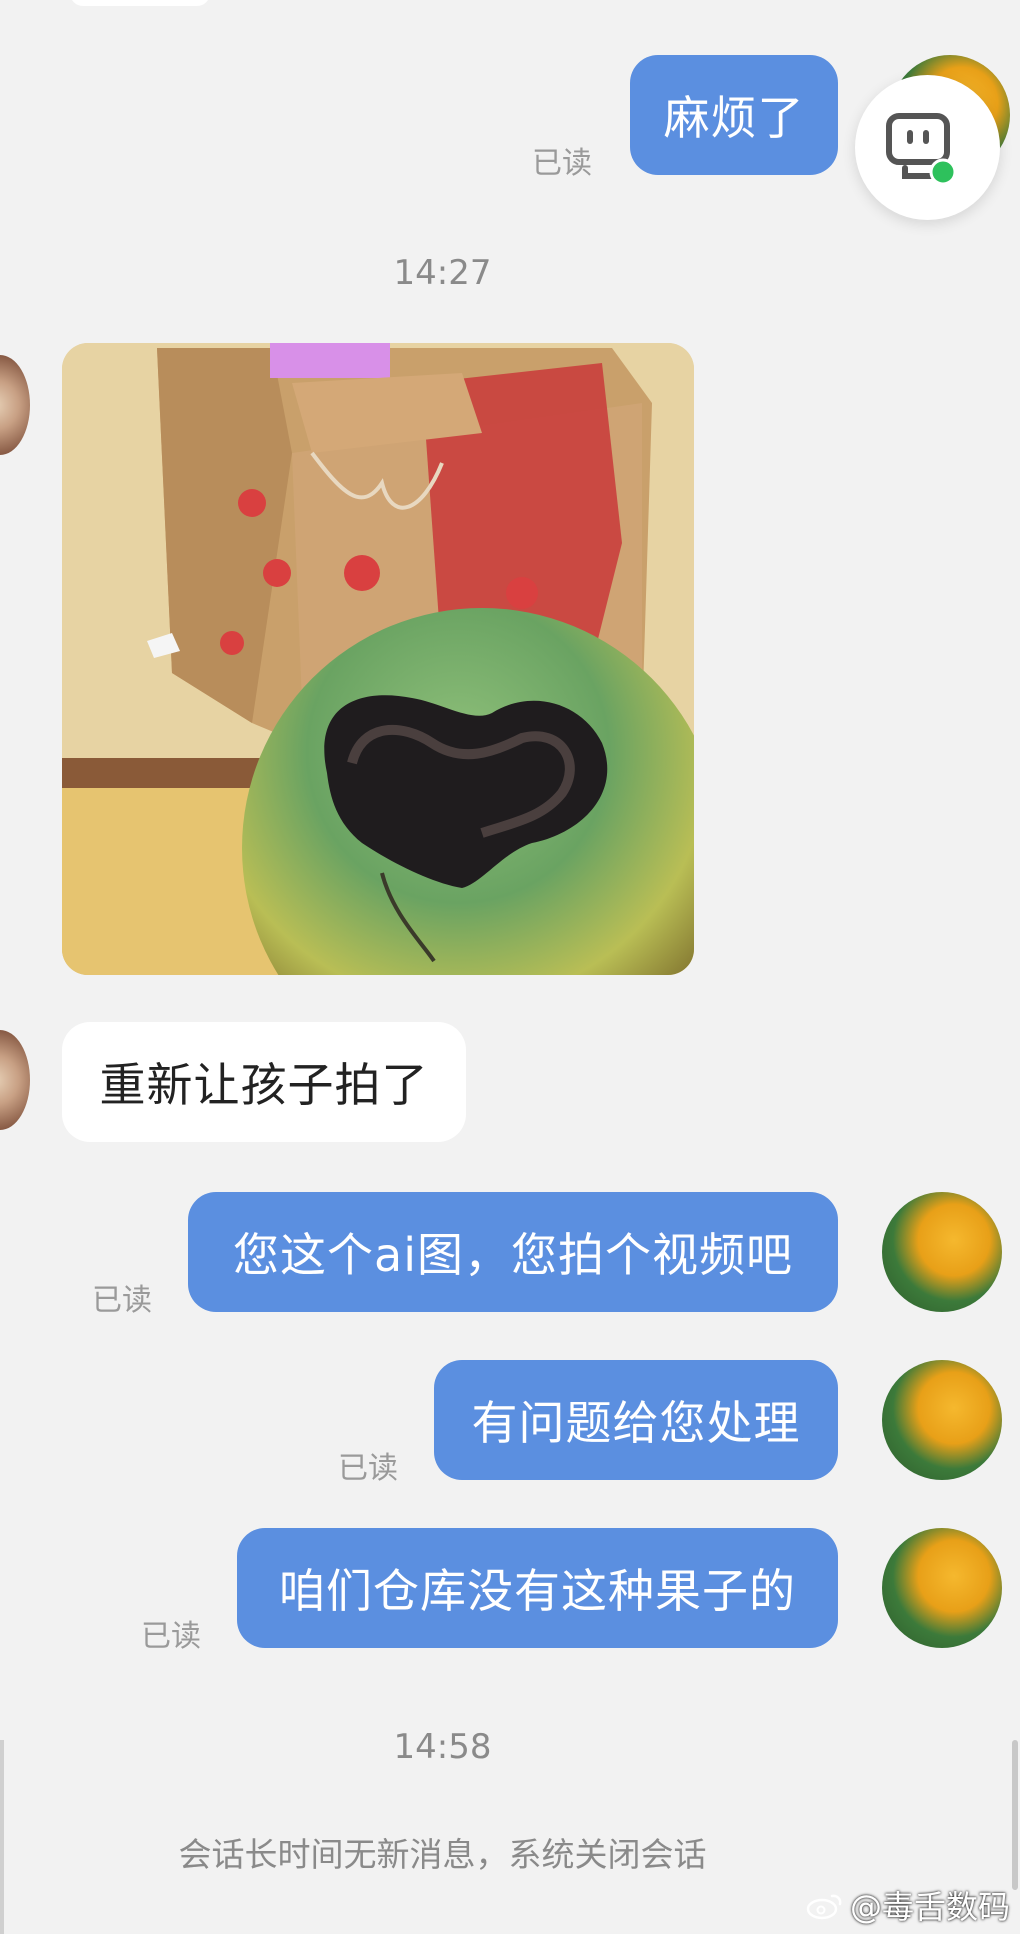 This screenshot has height=1934, width=1020. Describe the element at coordinates (921, 149) in the screenshot. I see `robot-chat-icon` at that location.